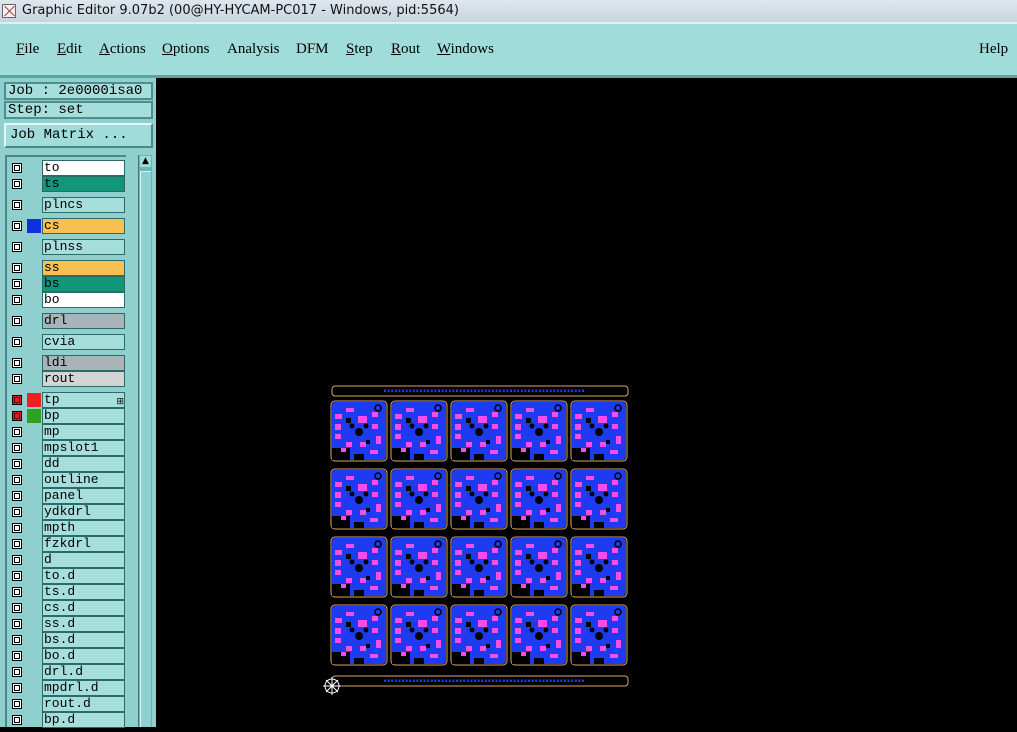 The height and width of the screenshot is (732, 1017). Describe the element at coordinates (83, 284) in the screenshot. I see `layer-name: bs` at that location.